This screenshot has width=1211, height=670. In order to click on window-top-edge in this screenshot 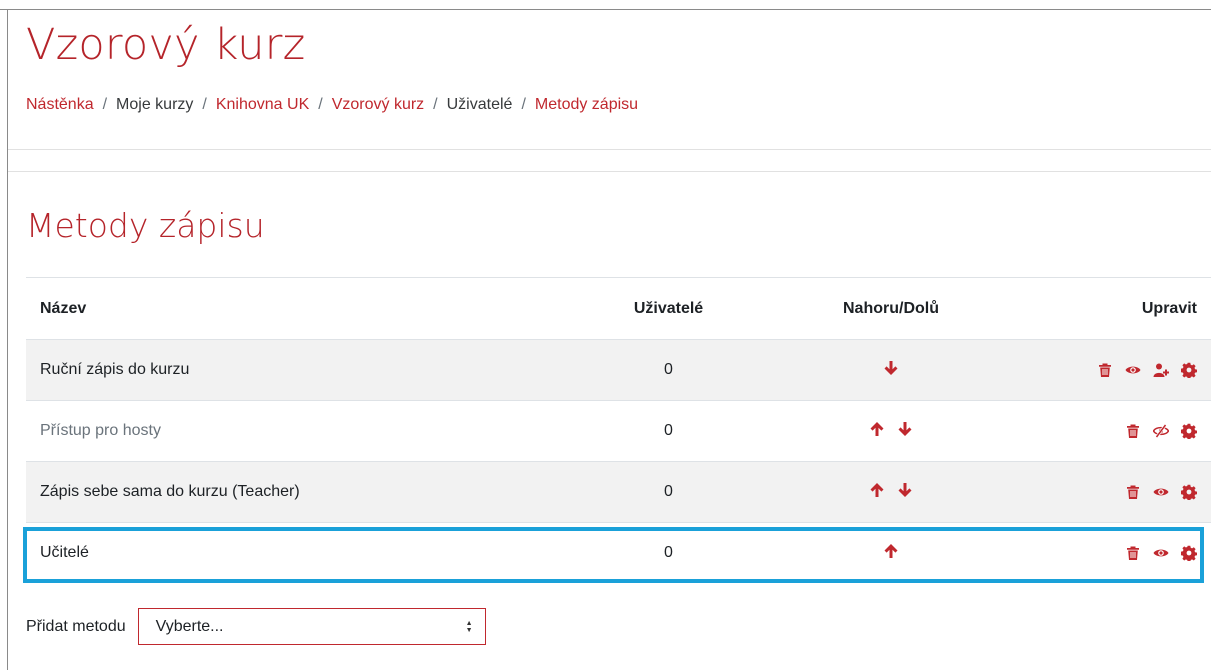, I will do `click(605, 5)`.